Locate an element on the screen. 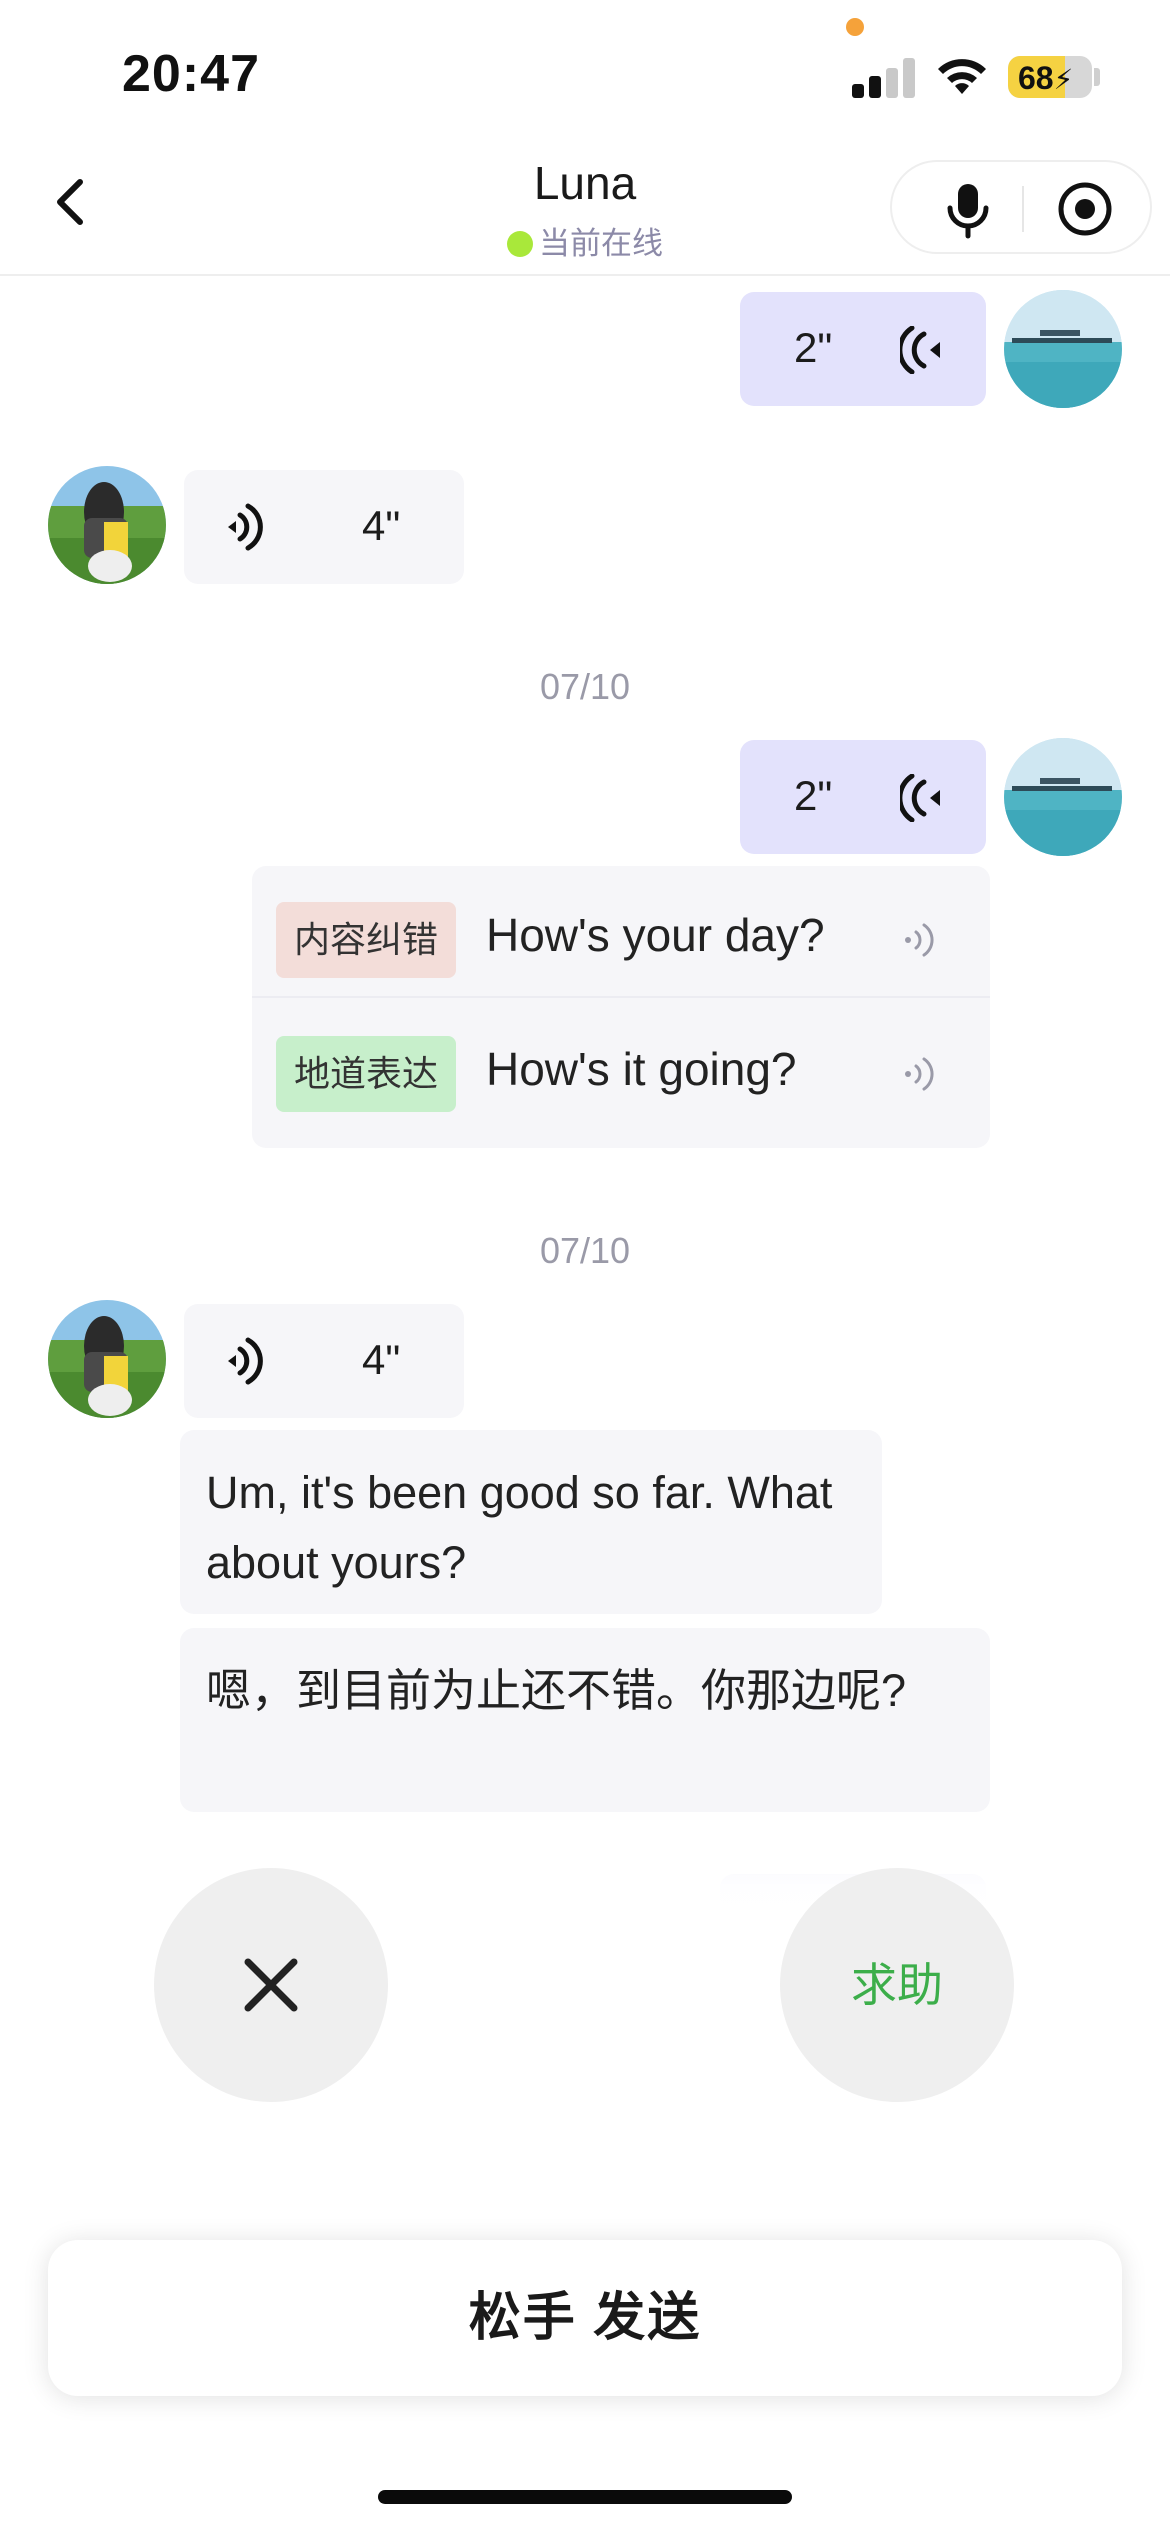 The image size is (1170, 2532). close-icon is located at coordinates (271, 1985).